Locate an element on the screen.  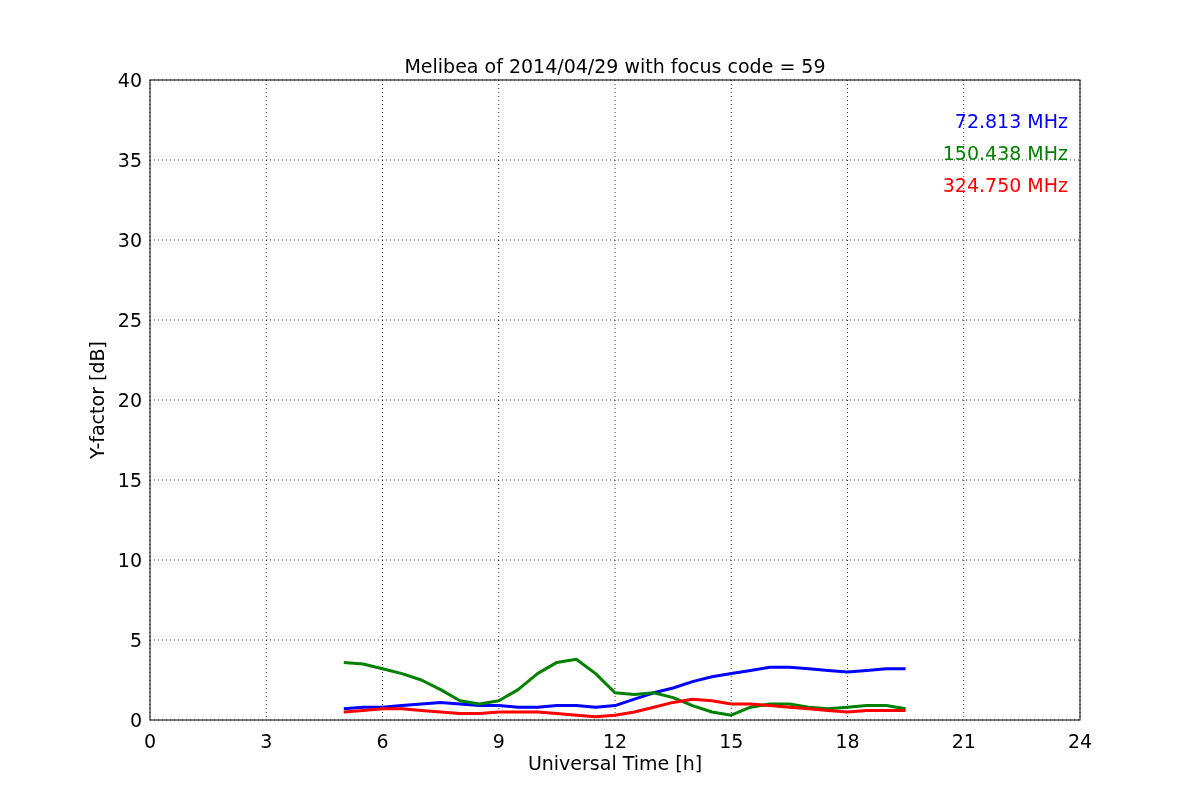
legend-label: 150.438 MHz is located at coordinates (1005, 153).